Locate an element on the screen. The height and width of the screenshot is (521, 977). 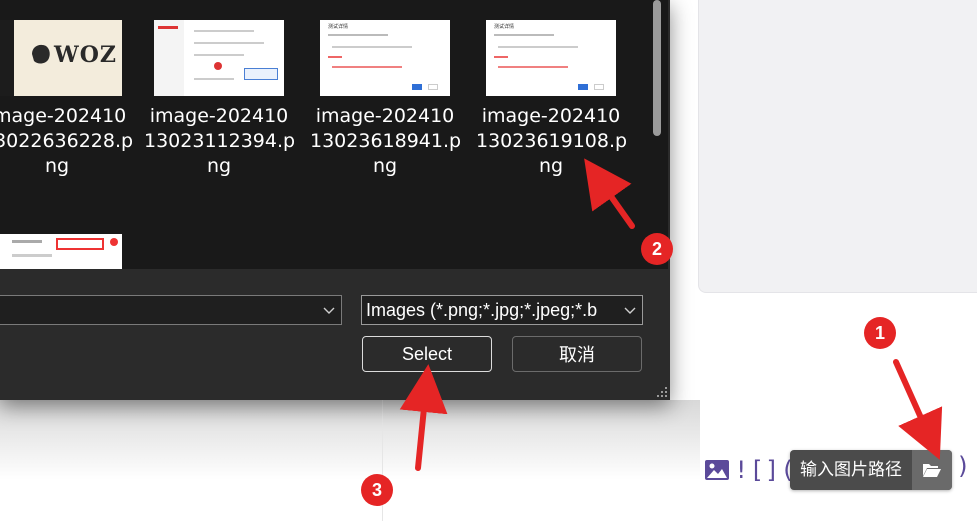
image-path-tooltip: 输入图片路径 is located at coordinates (871, 470).